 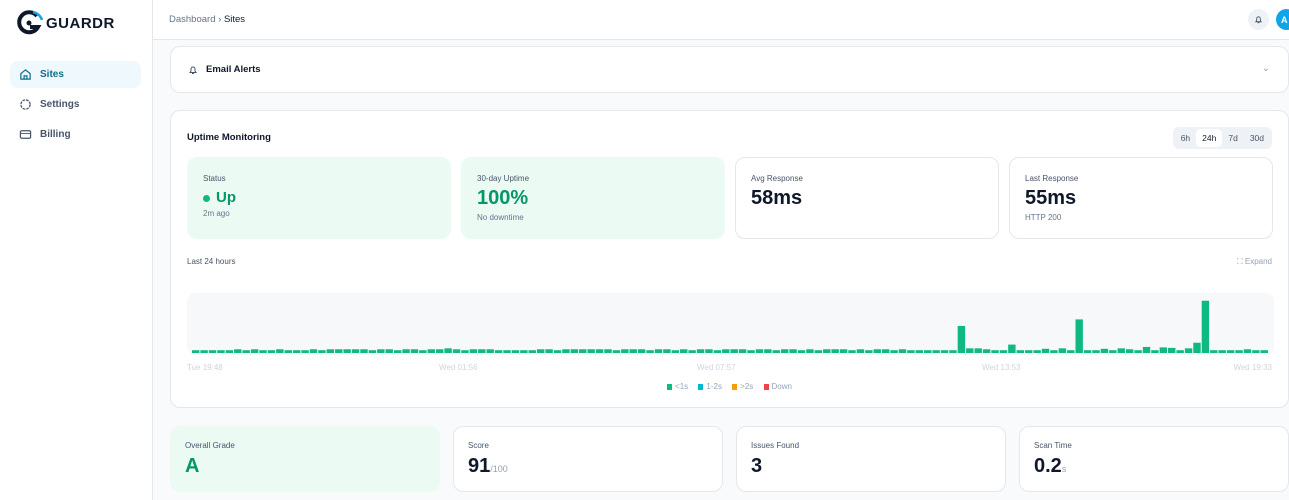 I want to click on chart-legend: <1s 1-2s >2s Down, so click(x=729, y=386).